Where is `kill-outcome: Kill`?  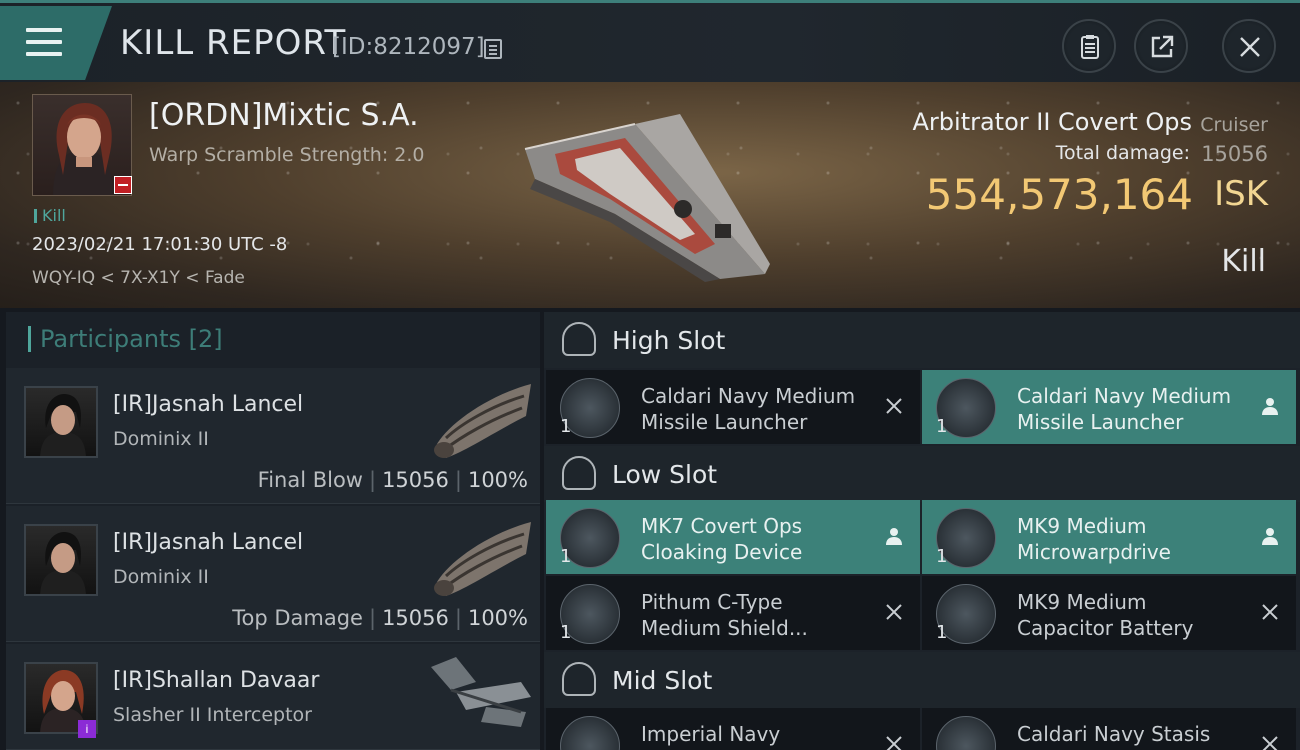
kill-outcome: Kill is located at coordinates (1243, 261).